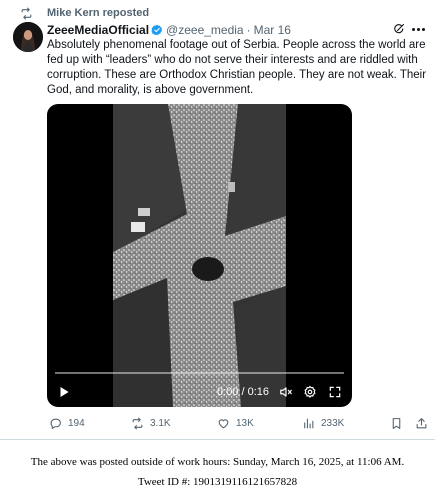 This screenshot has height=500, width=435. I want to click on bookmark-icon, so click(396, 423).